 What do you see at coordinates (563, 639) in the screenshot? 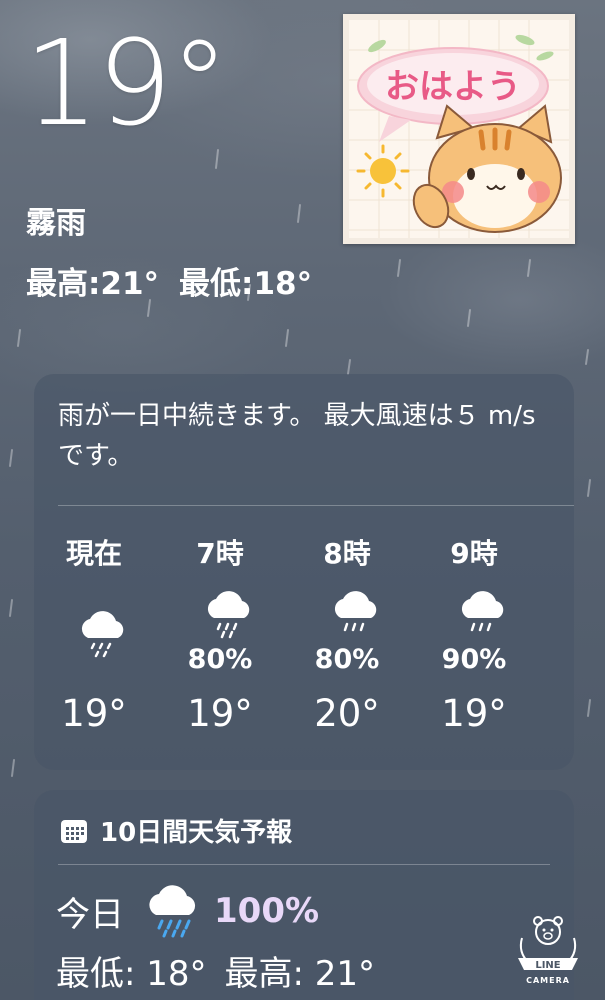
I see `hour-item: 1 9 1` at bounding box center [563, 639].